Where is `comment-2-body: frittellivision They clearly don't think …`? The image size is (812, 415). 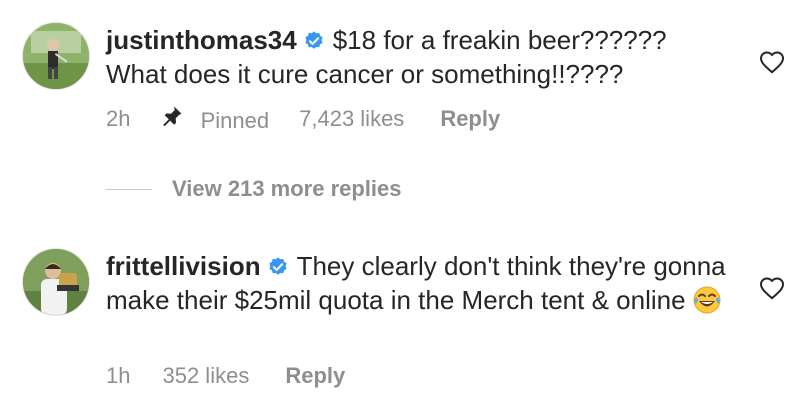
comment-2-body: frittellivision They clearly don't think … is located at coordinates (416, 286).